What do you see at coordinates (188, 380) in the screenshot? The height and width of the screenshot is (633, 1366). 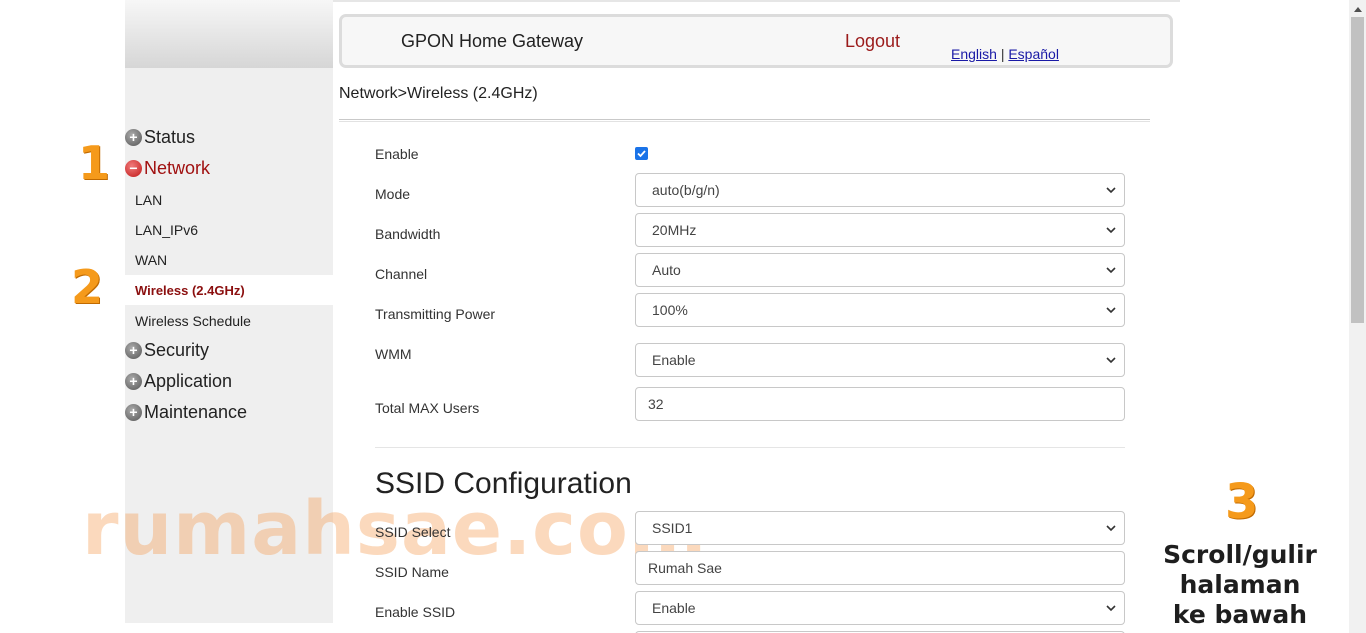 I see `menu-application-label: Application` at bounding box center [188, 380].